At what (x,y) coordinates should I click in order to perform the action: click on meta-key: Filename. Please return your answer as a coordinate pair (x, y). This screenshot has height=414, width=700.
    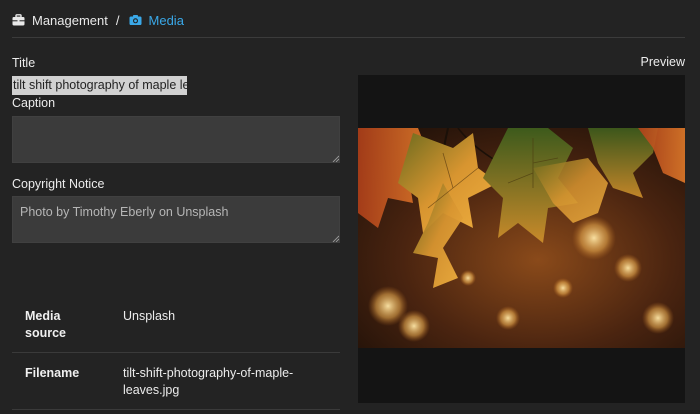
    Looking at the image, I should click on (74, 382).